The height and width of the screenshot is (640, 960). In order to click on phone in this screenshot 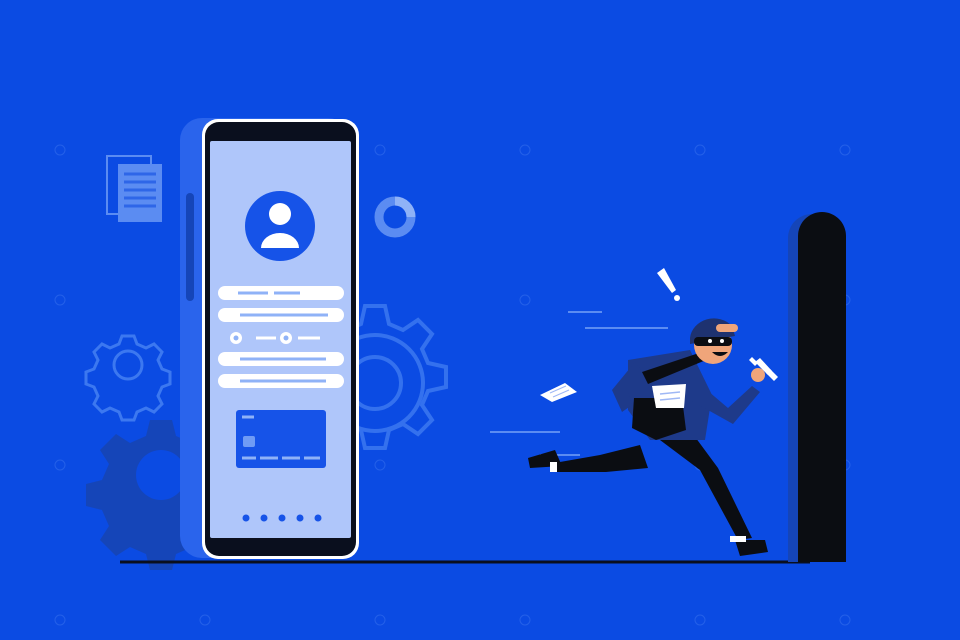, I will do `click(280, 339)`.